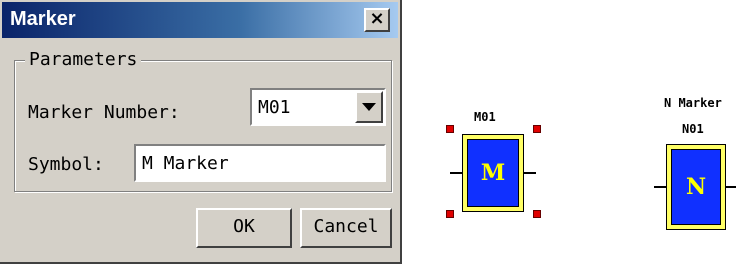 The image size is (736, 264). I want to click on symbol-input: M Marker, so click(260, 163).